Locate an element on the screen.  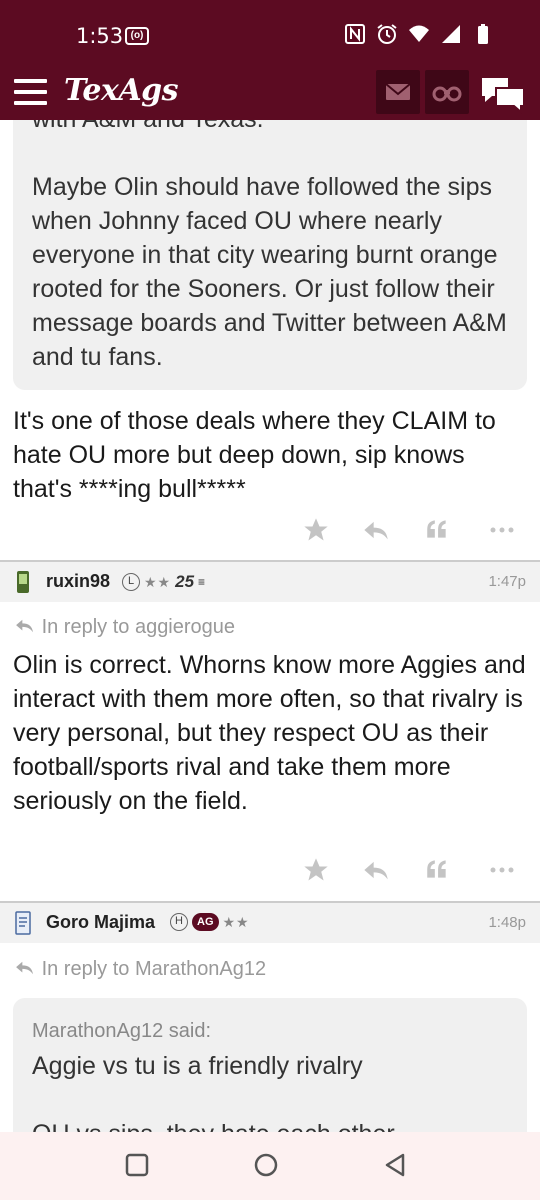
binoculars-icon is located at coordinates (447, 94).